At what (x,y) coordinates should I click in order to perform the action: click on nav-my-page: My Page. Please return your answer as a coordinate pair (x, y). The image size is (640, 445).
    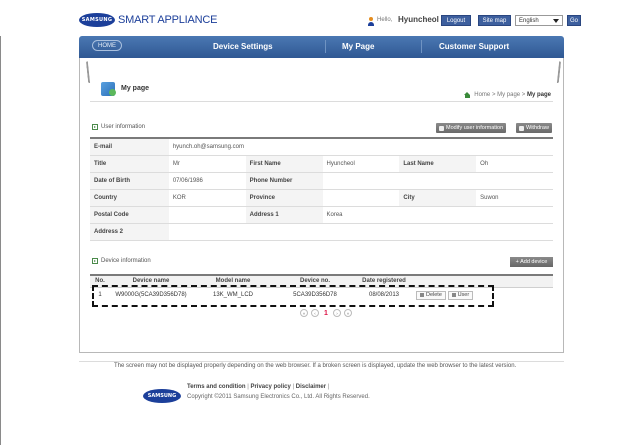
    Looking at the image, I should click on (358, 46).